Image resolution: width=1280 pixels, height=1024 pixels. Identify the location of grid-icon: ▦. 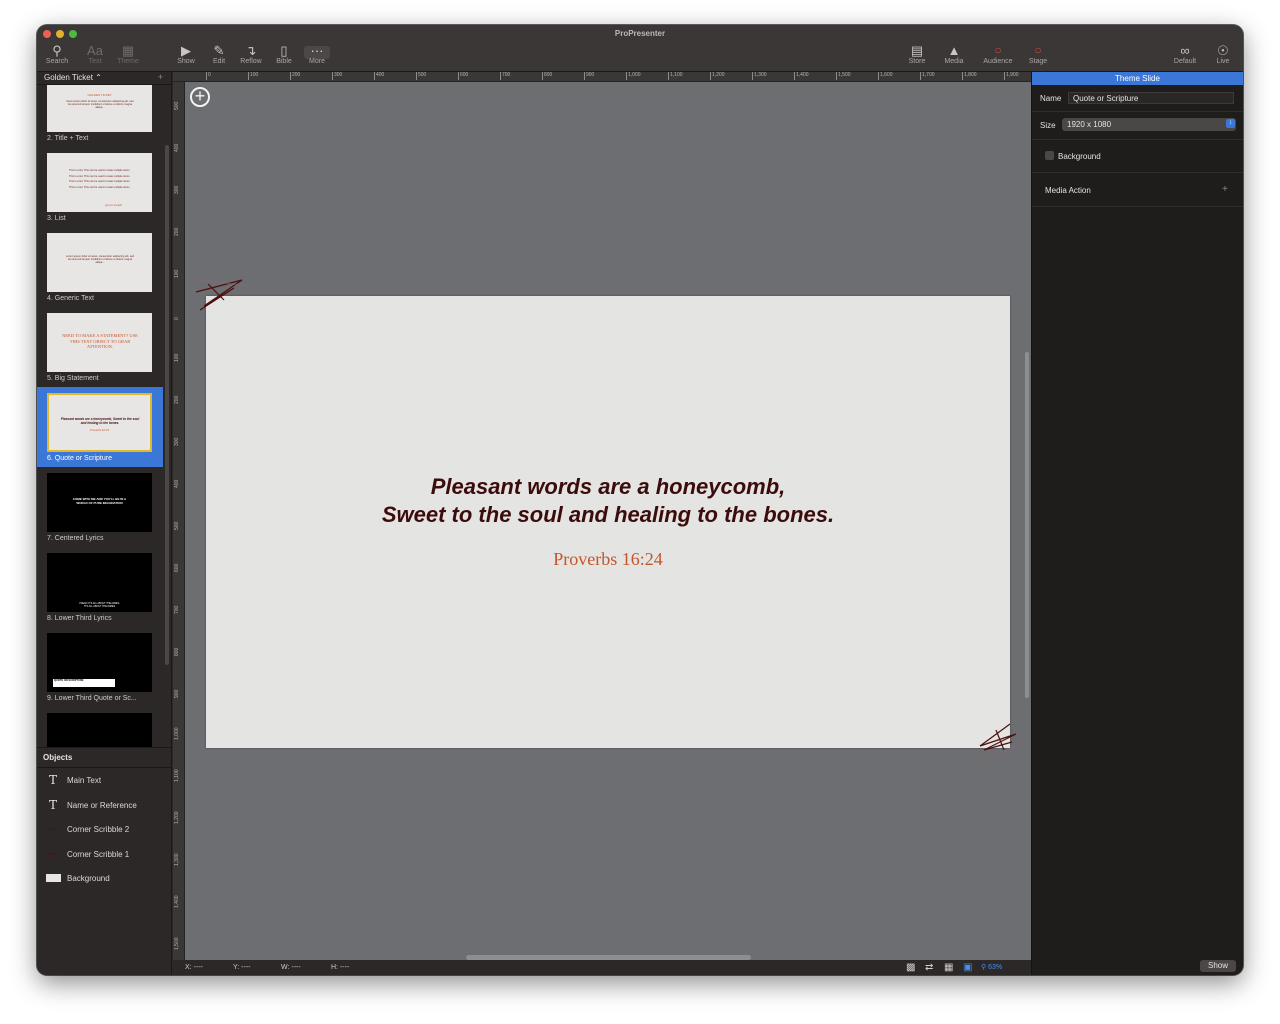
(948, 967).